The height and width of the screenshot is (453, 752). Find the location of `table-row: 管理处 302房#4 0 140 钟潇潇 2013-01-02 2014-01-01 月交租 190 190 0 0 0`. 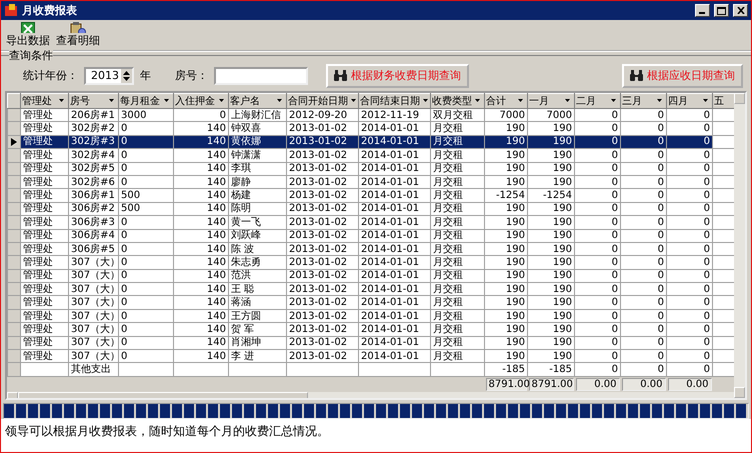

table-row: 管理处 302房#4 0 140 钟潇潇 2013-01-02 2014-01-01 月交租 190 190 0 0 0 is located at coordinates (371, 155).